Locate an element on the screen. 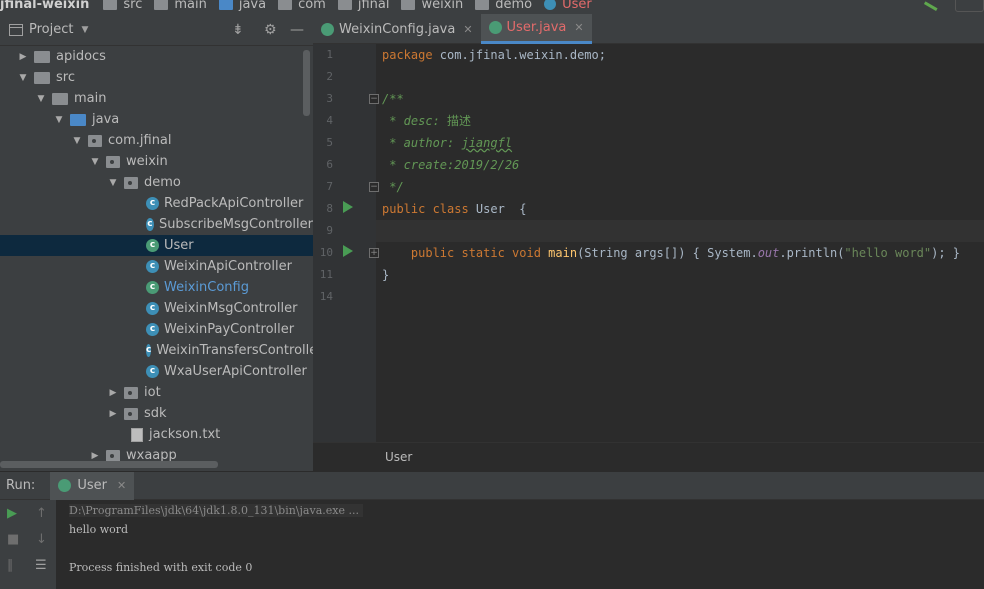  breadcrumb-demo: demo is located at coordinates (503, 6).